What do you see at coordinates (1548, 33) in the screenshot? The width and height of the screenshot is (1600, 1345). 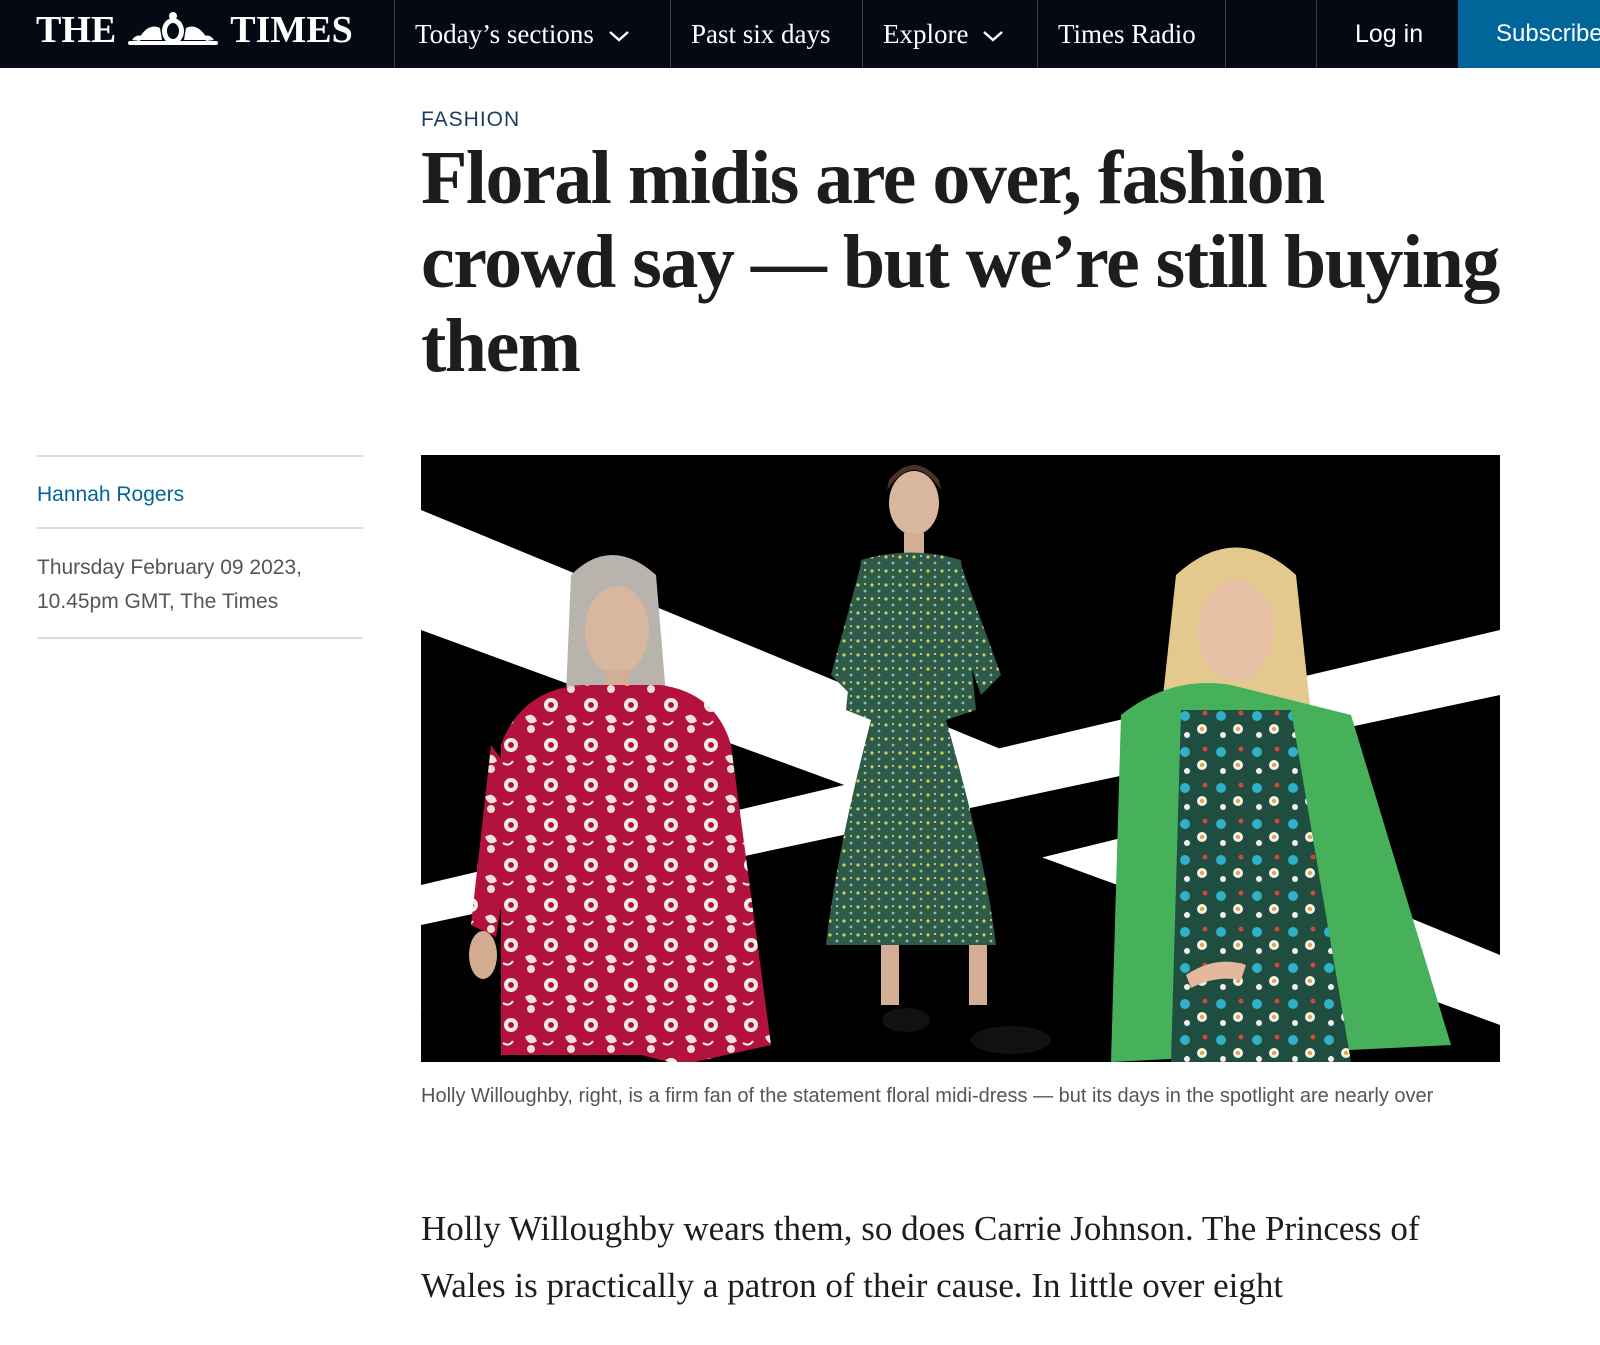 I see `subscribe-label: Subscribe` at bounding box center [1548, 33].